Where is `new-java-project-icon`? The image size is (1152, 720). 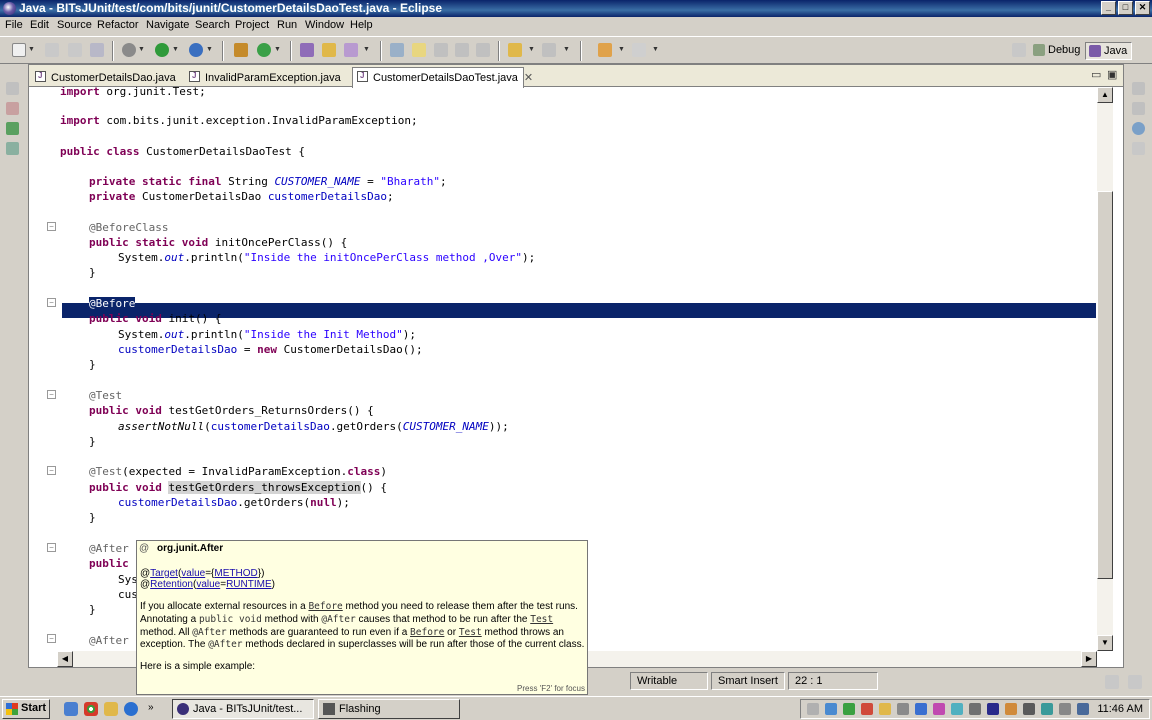 new-java-project-icon is located at coordinates (241, 50).